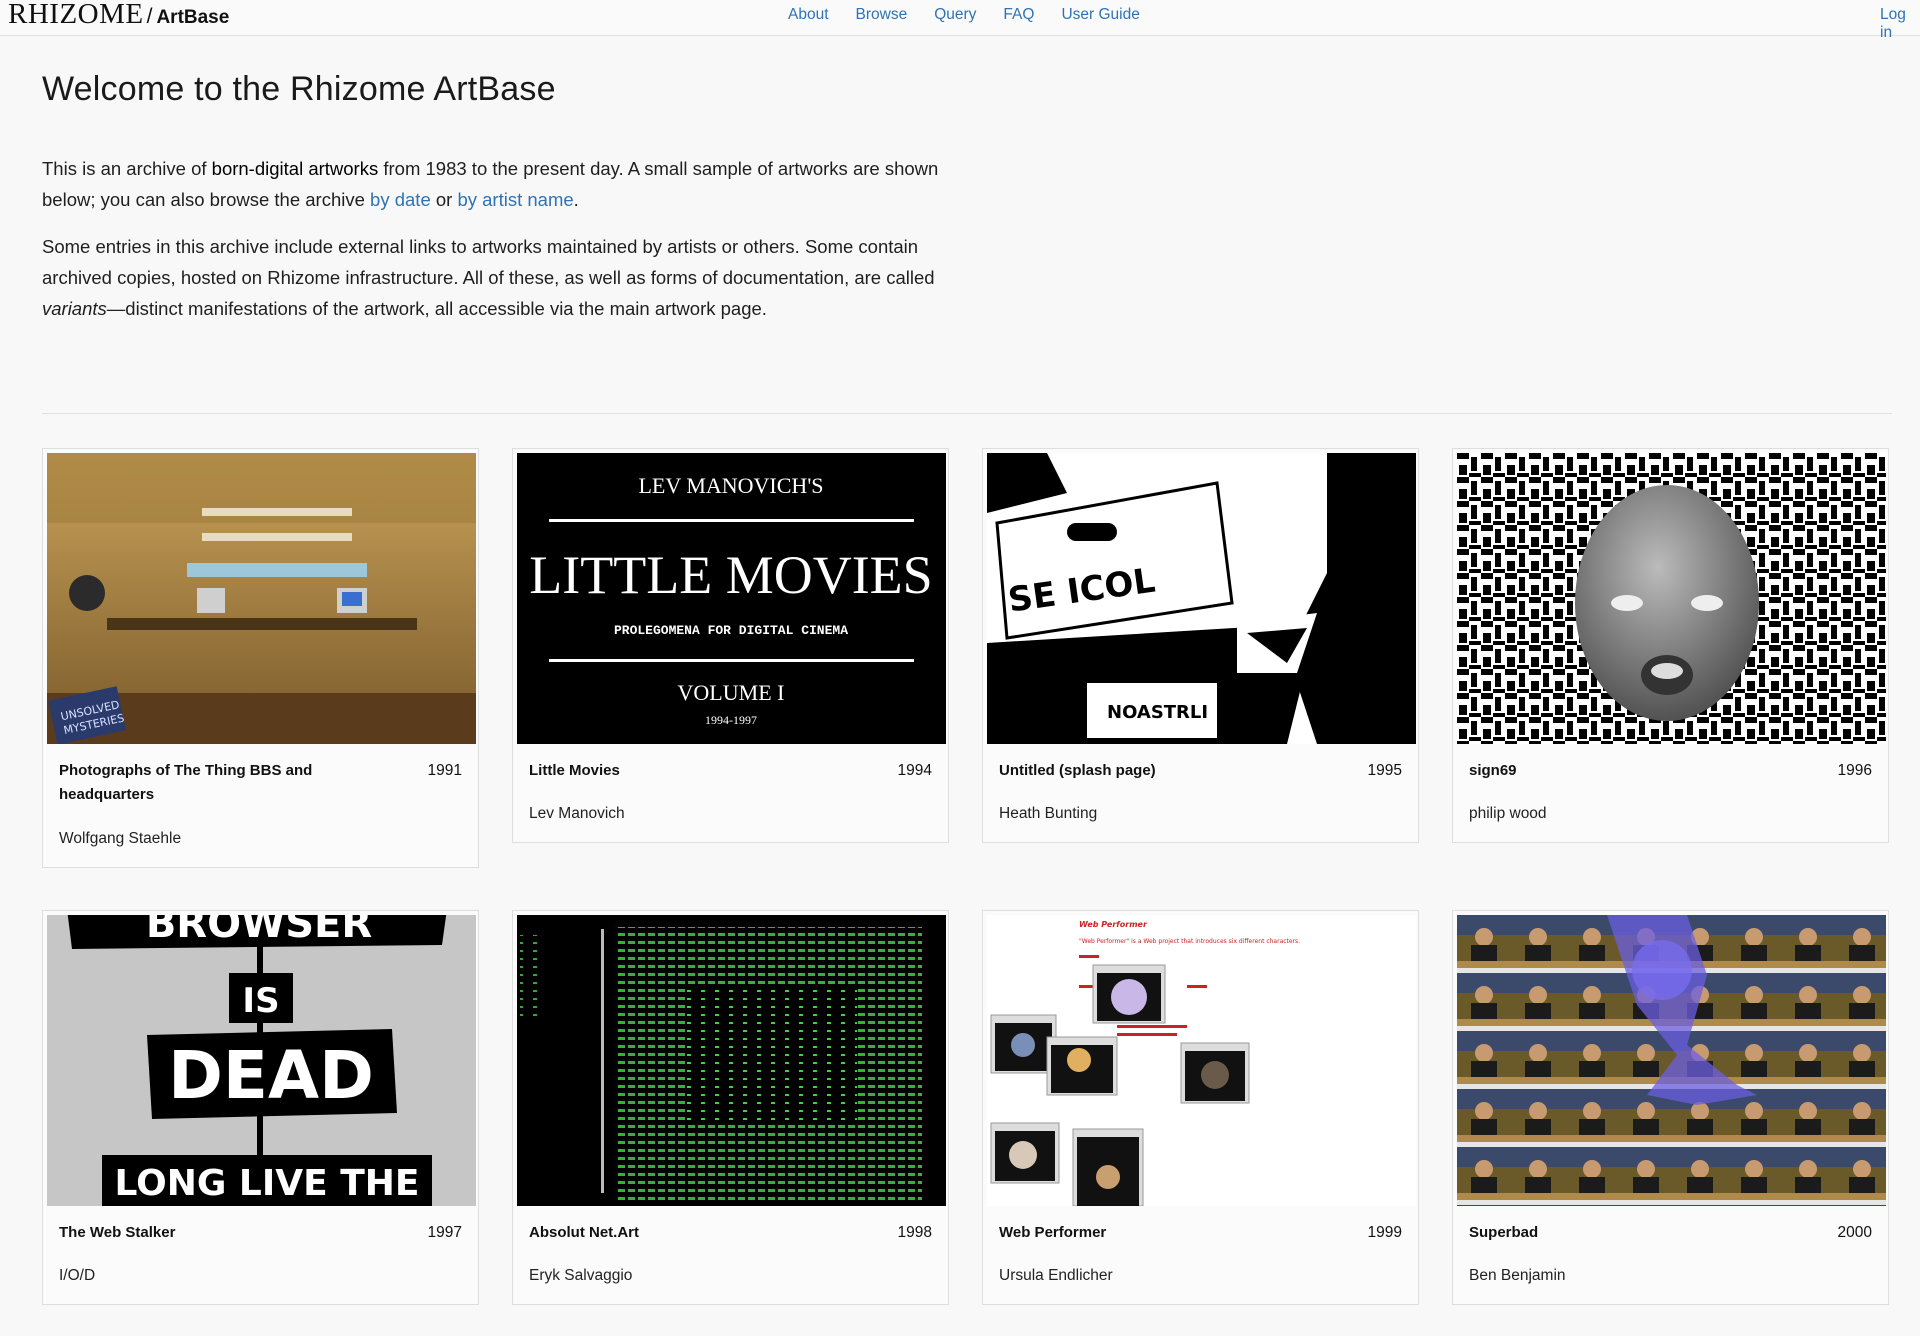  What do you see at coordinates (1900, 24) in the screenshot?
I see `login-link: Log in` at bounding box center [1900, 24].